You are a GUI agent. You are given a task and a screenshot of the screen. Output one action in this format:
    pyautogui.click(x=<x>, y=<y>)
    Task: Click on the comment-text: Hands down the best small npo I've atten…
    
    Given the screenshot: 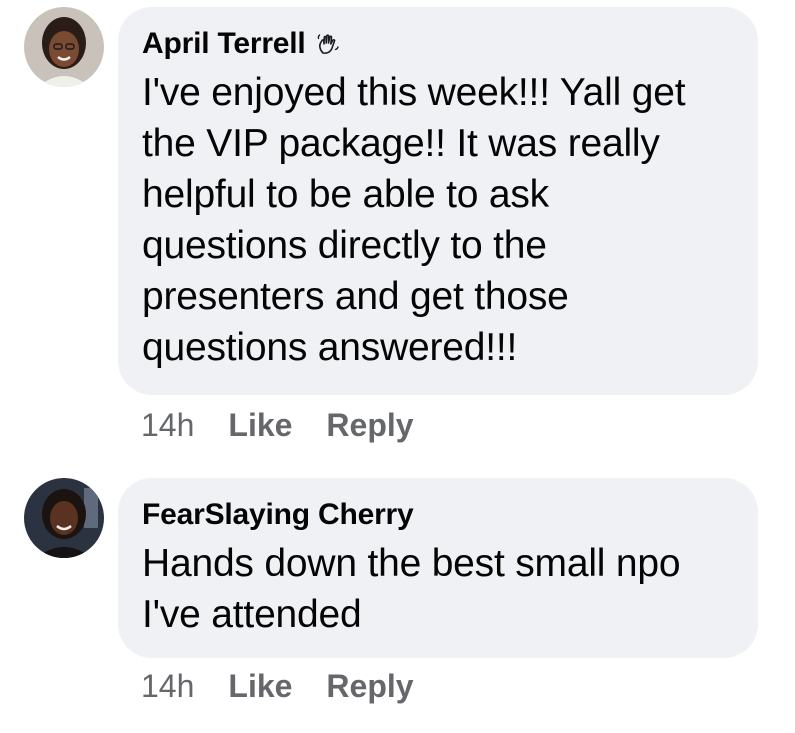 What is the action you would take?
    pyautogui.click(x=411, y=589)
    